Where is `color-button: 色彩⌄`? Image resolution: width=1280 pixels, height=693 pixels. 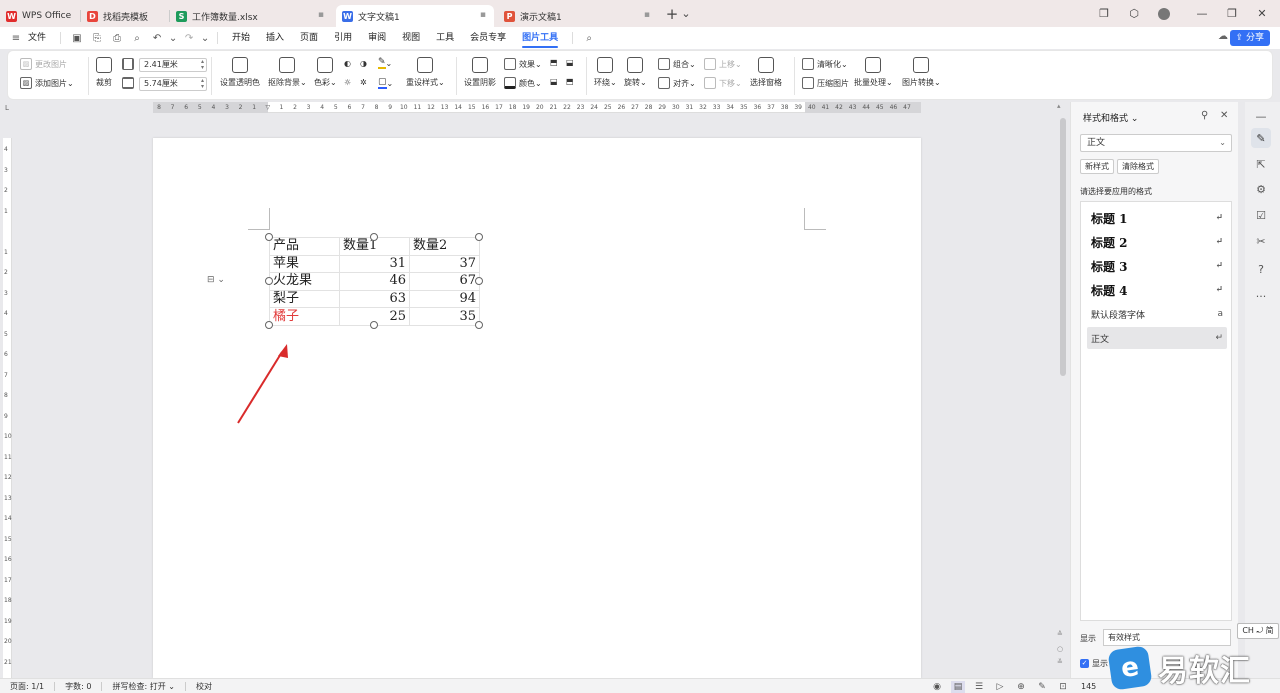 color-button: 色彩⌄ is located at coordinates (325, 72).